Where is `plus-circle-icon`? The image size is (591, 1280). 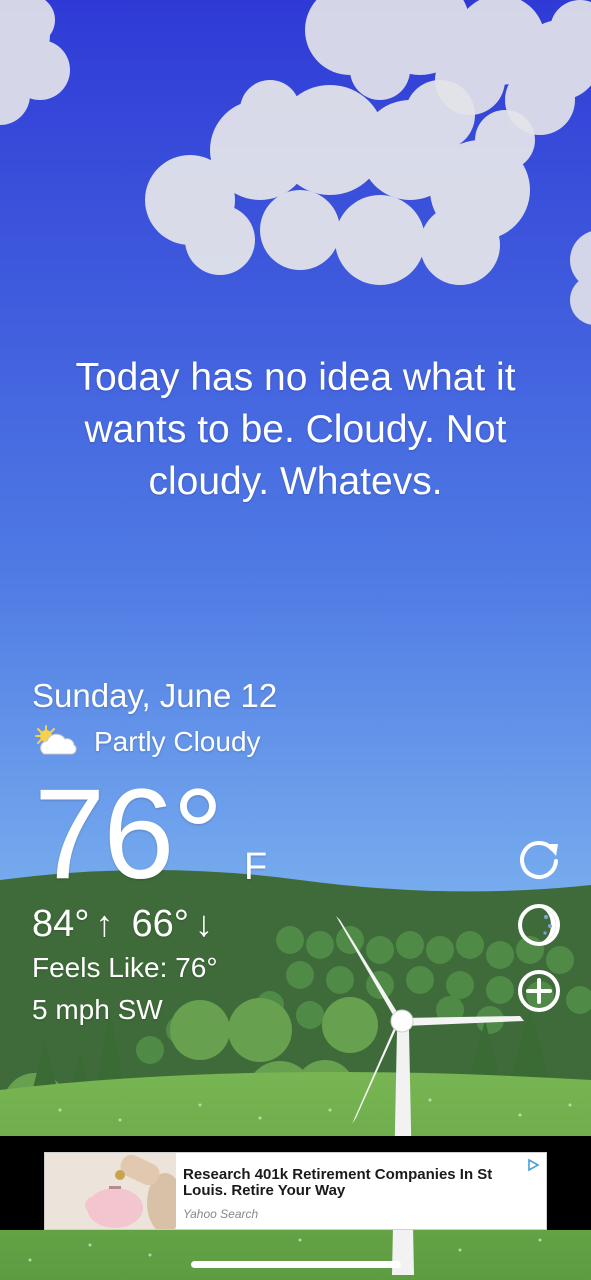 plus-circle-icon is located at coordinates (539, 991).